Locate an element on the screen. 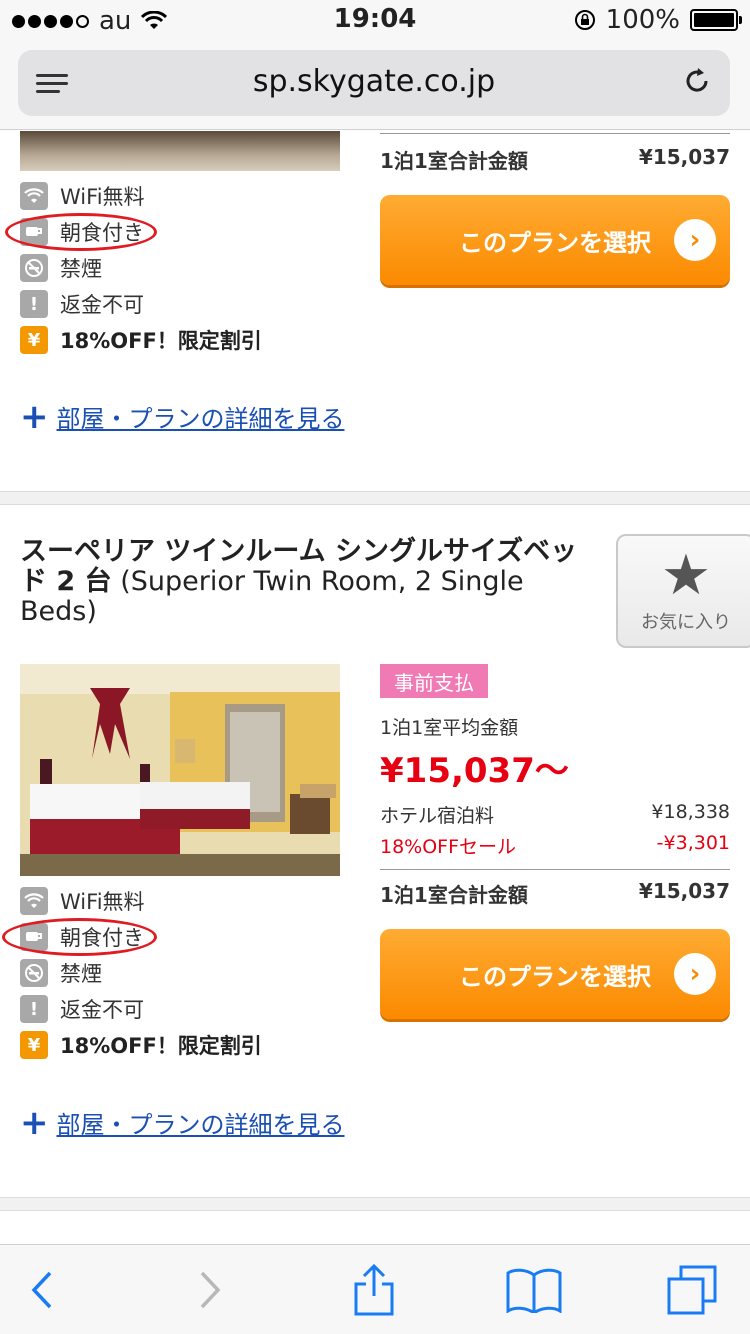 The height and width of the screenshot is (1334, 750). avg-price-label: 1泊1室平均金額 is located at coordinates (449, 728).